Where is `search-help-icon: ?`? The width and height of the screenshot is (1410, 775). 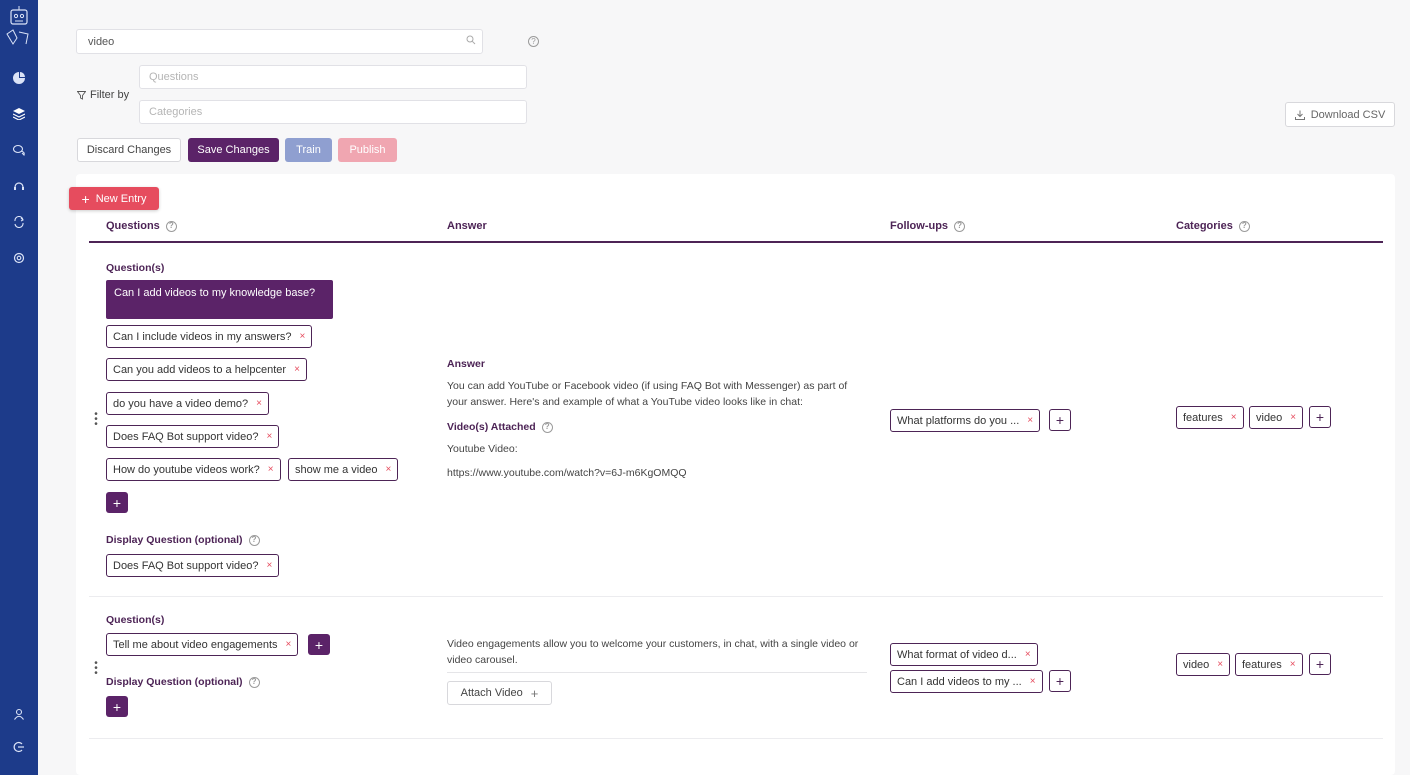
search-help-icon: ? is located at coordinates (533, 41).